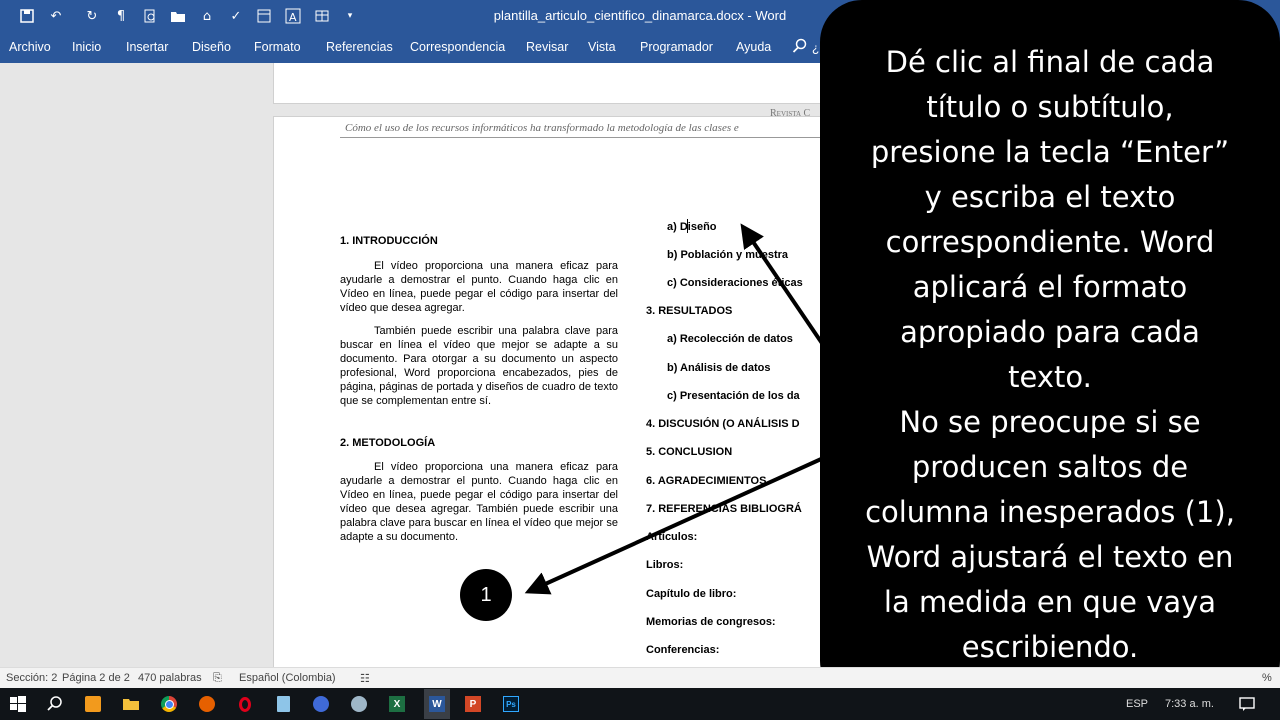  I want to click on status-language: Español (Colombia), so click(287, 678).